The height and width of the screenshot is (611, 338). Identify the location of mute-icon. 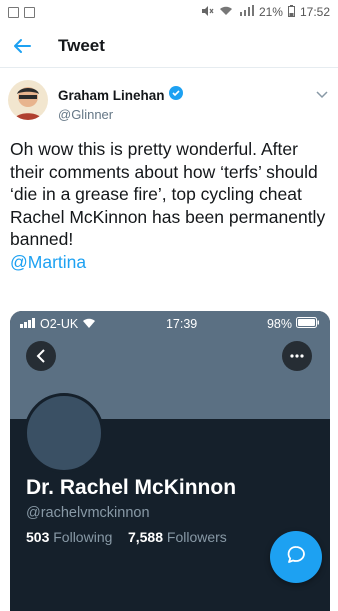
(207, 12).